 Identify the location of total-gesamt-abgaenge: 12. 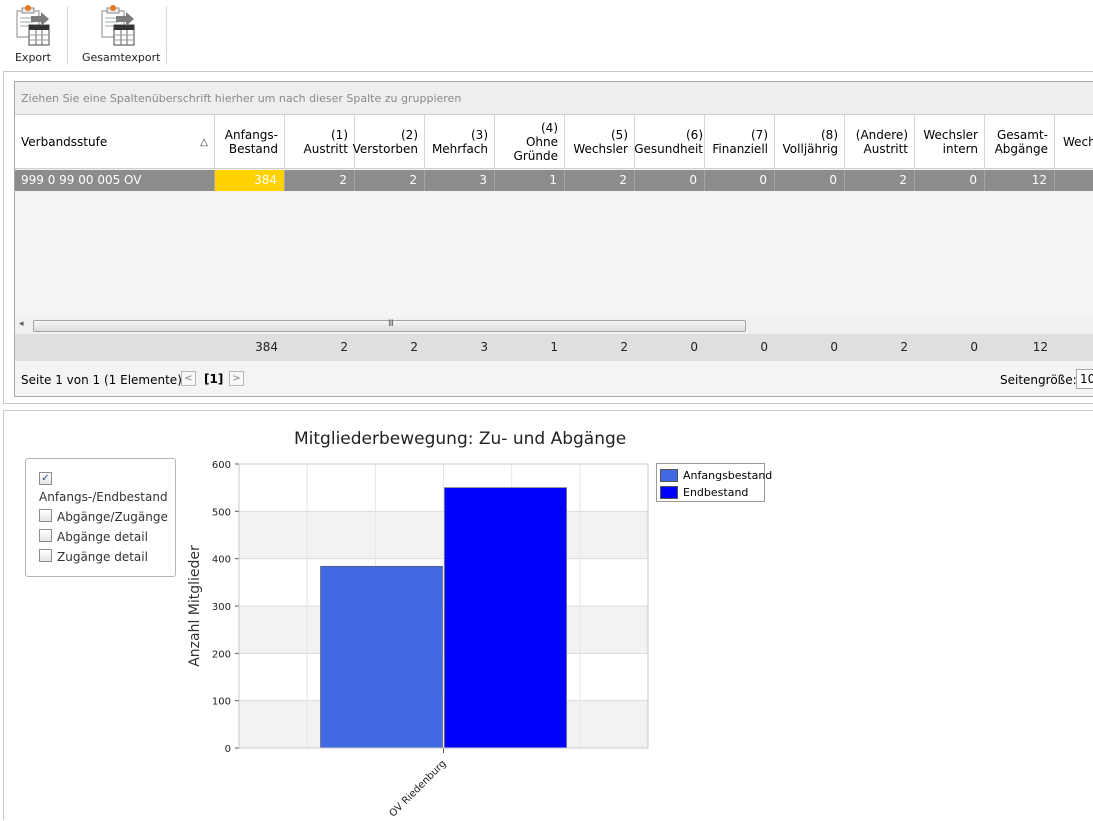
(1040, 347).